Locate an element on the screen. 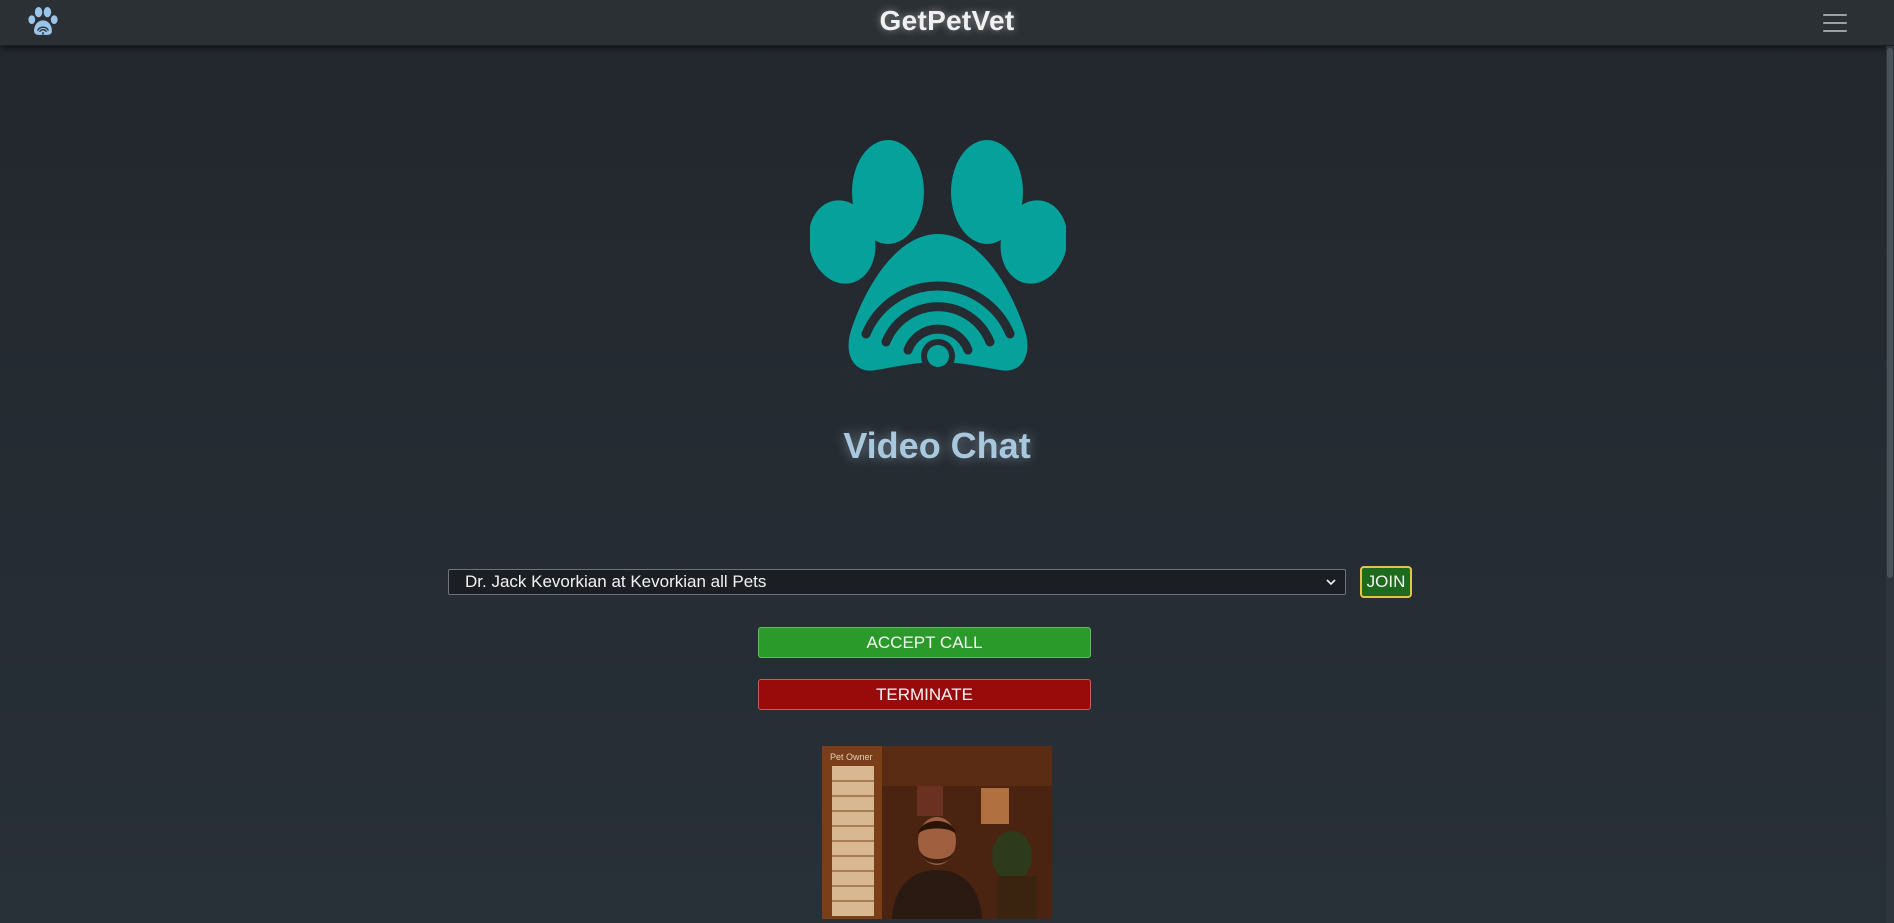 This screenshot has width=1894, height=923. chevron-down-icon is located at coordinates (1331, 582).